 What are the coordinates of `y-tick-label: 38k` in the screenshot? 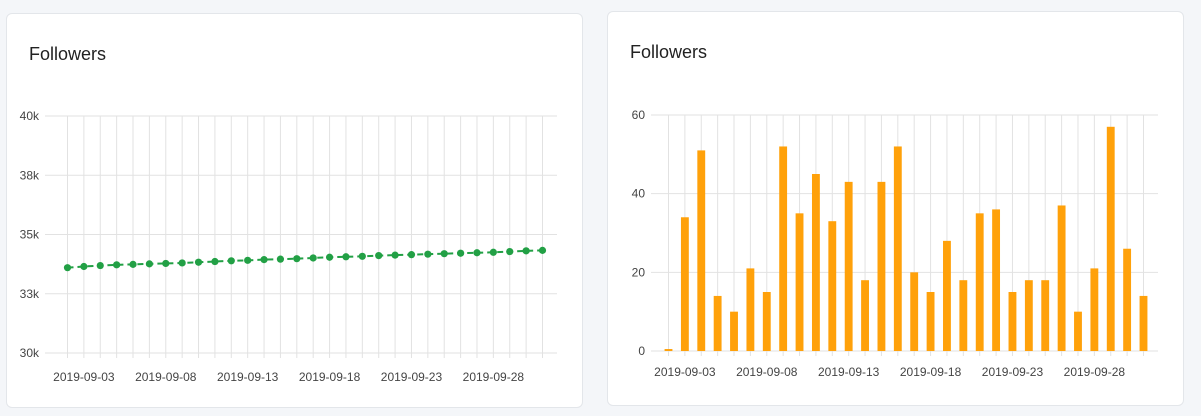 It's located at (30, 175).